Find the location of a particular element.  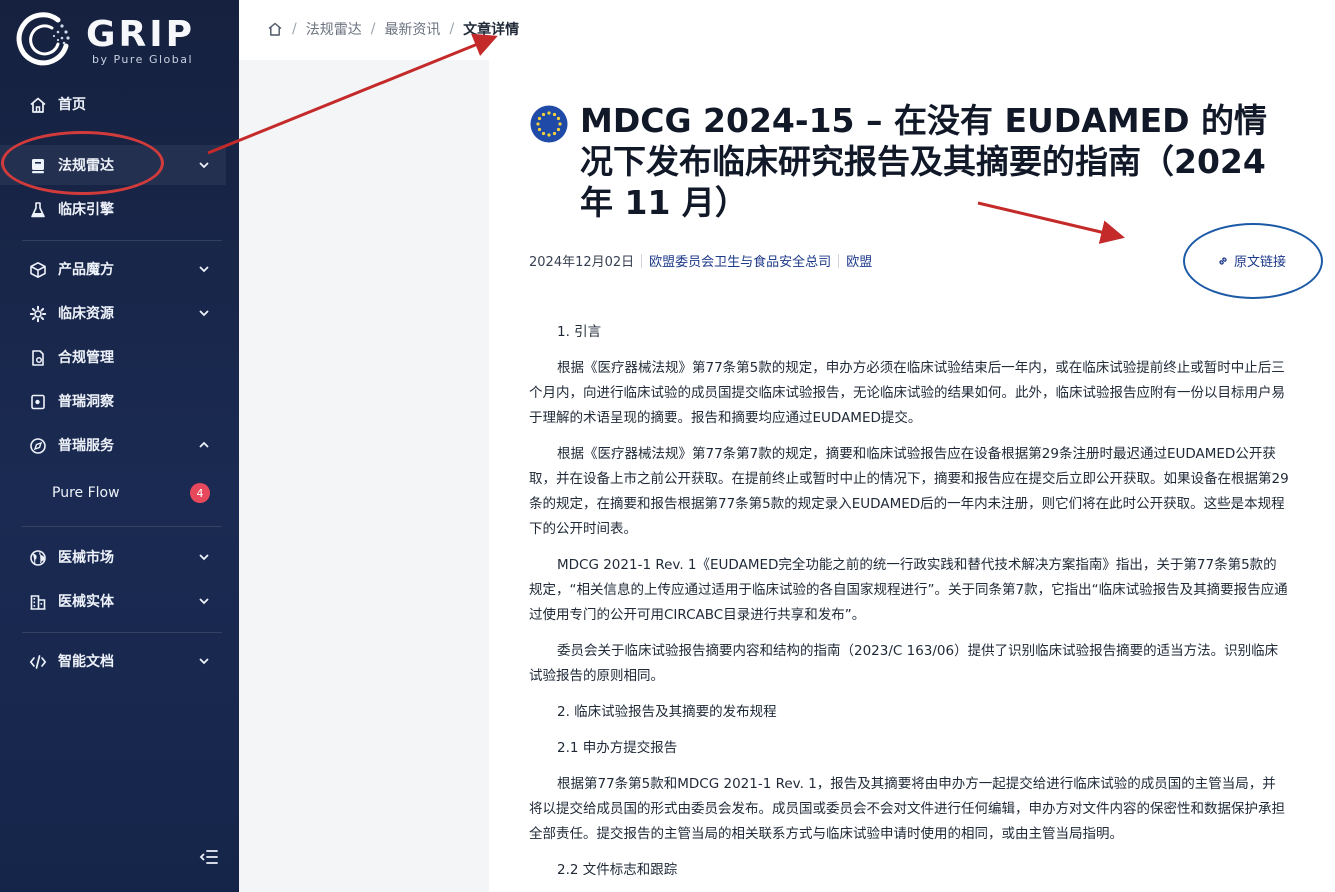

sidebar-item-services: 普瑞服务 is located at coordinates (113, 445).